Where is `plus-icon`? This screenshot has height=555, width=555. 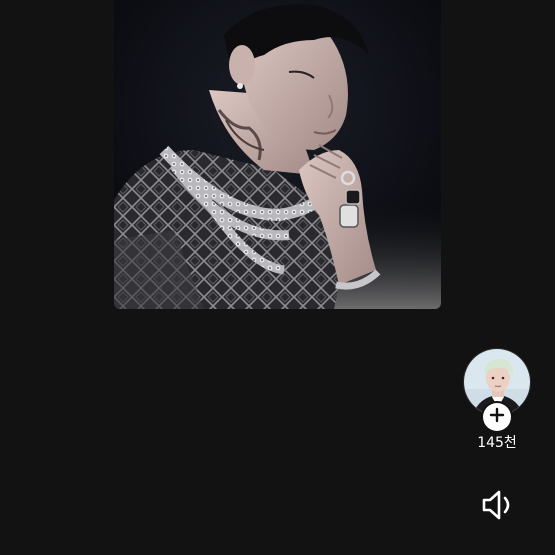
plus-icon is located at coordinates (497, 417).